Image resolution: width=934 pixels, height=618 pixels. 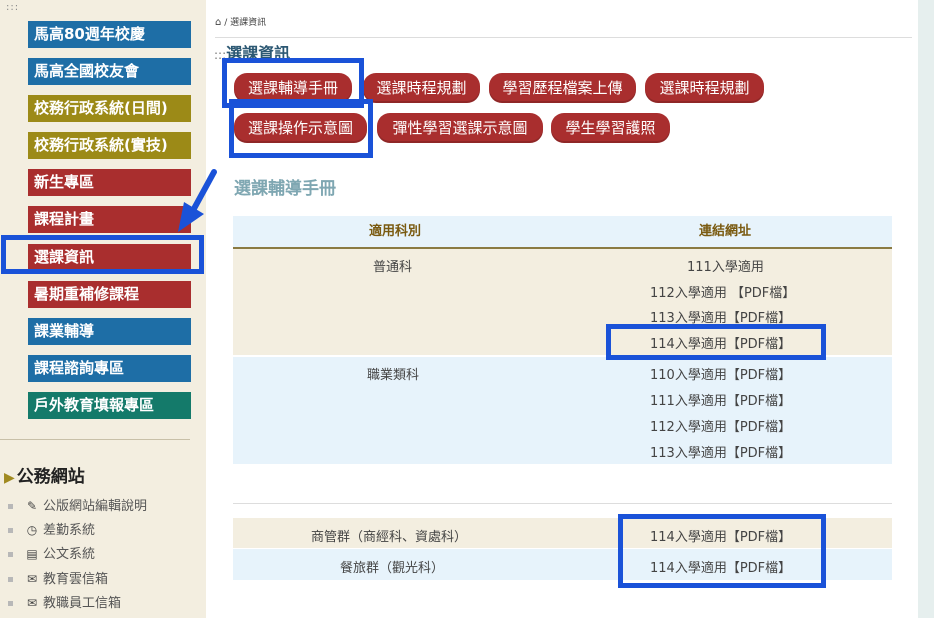 I want to click on home-icon: ⌂, so click(x=218, y=22).